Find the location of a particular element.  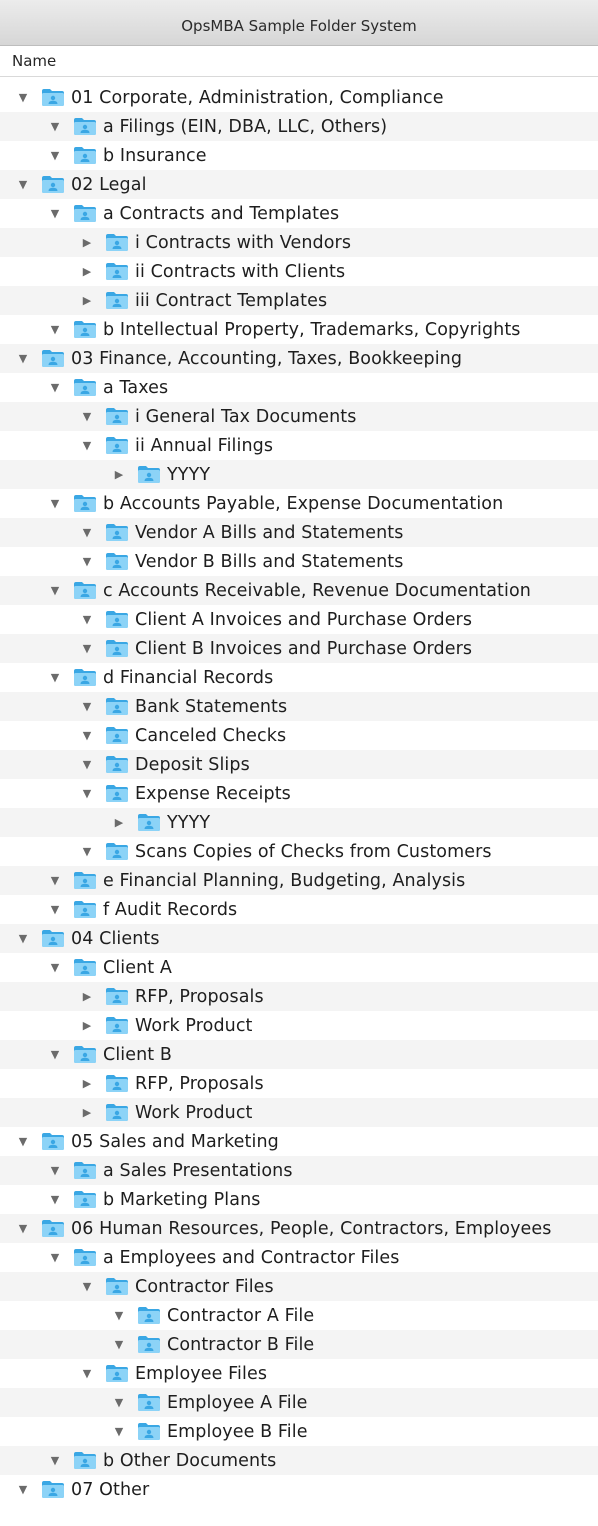

name-column-header: Name is located at coordinates (299, 61).